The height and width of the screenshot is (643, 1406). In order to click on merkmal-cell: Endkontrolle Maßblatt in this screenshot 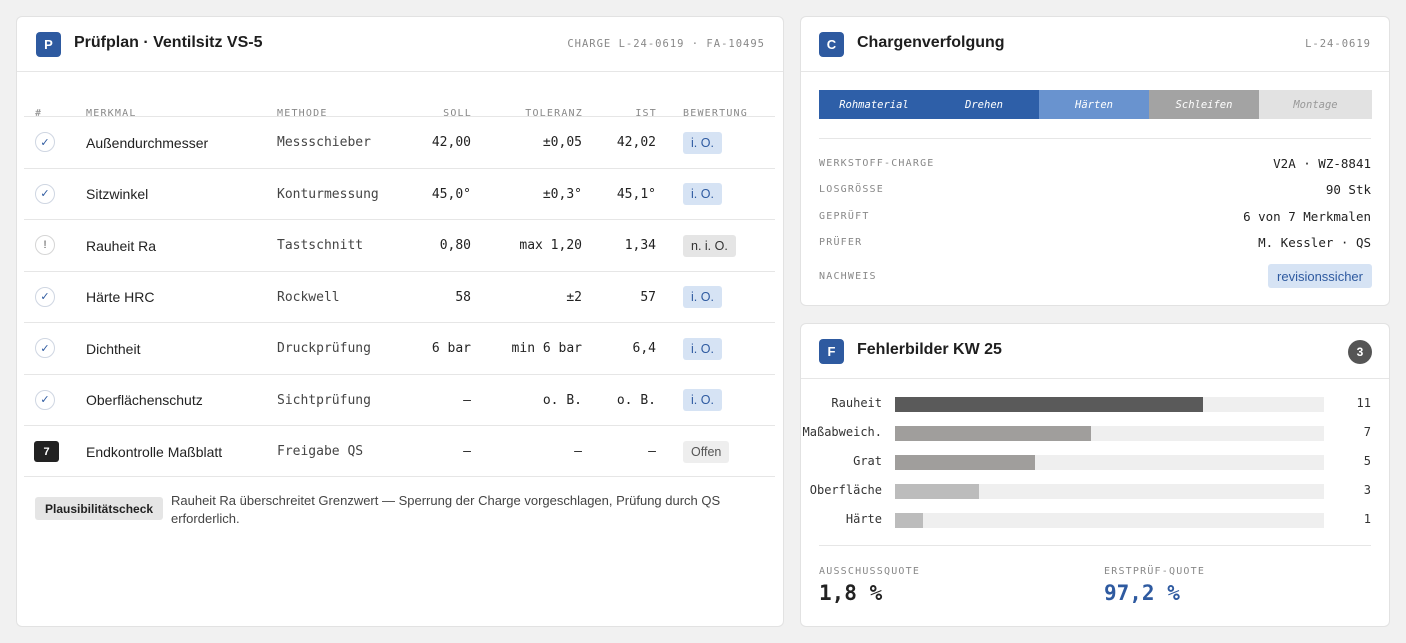, I will do `click(154, 451)`.